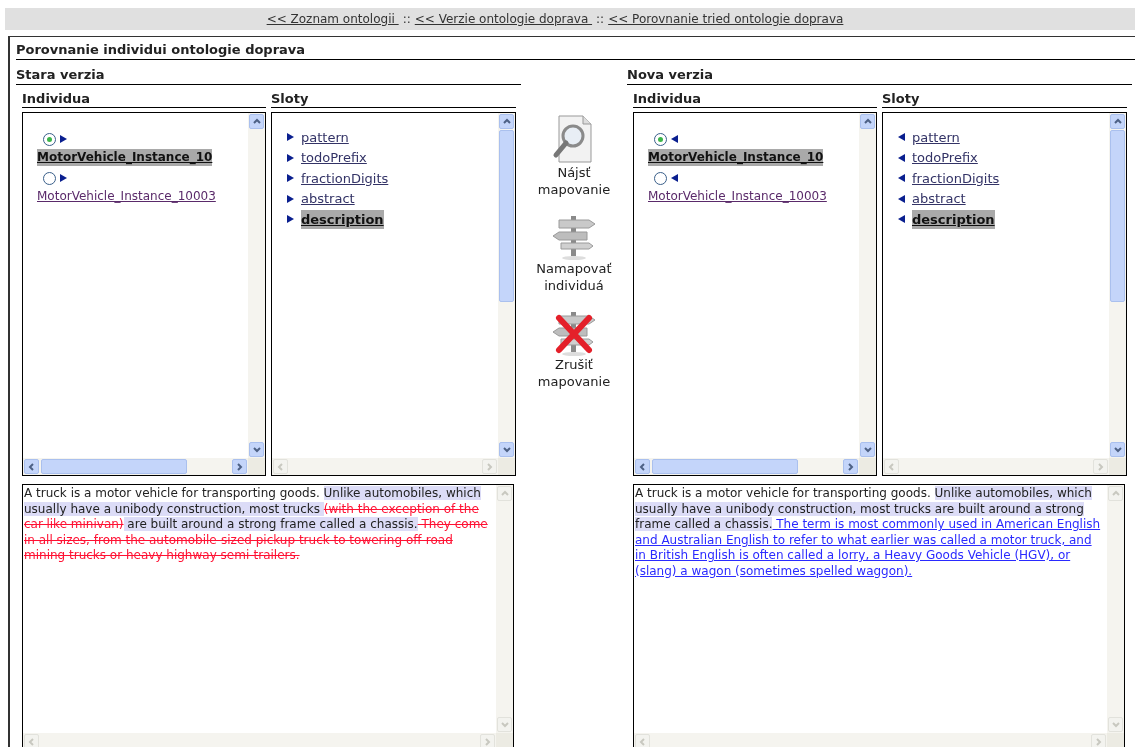  Describe the element at coordinates (574, 156) in the screenshot. I see `action-button: Nájsť mapovanie` at that location.